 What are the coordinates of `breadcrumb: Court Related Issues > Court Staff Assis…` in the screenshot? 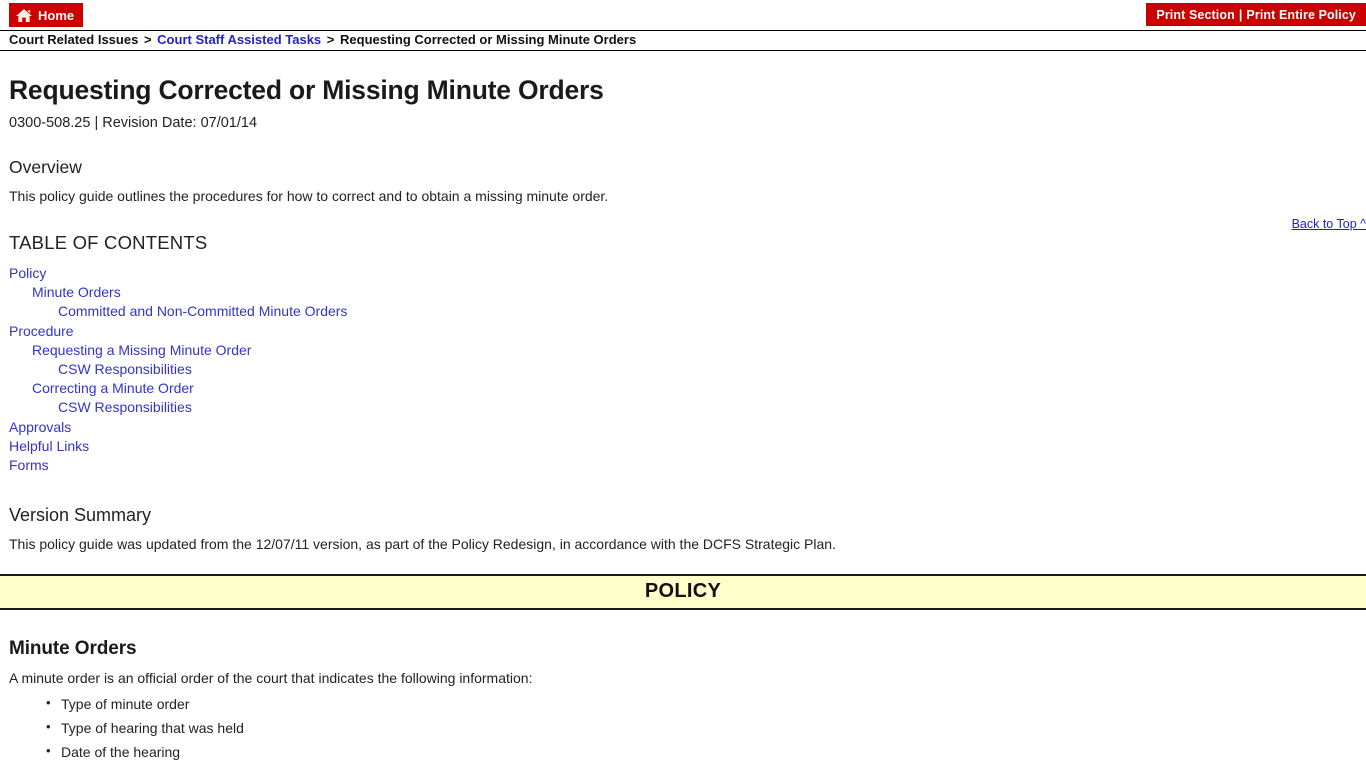 It's located at (683, 40).